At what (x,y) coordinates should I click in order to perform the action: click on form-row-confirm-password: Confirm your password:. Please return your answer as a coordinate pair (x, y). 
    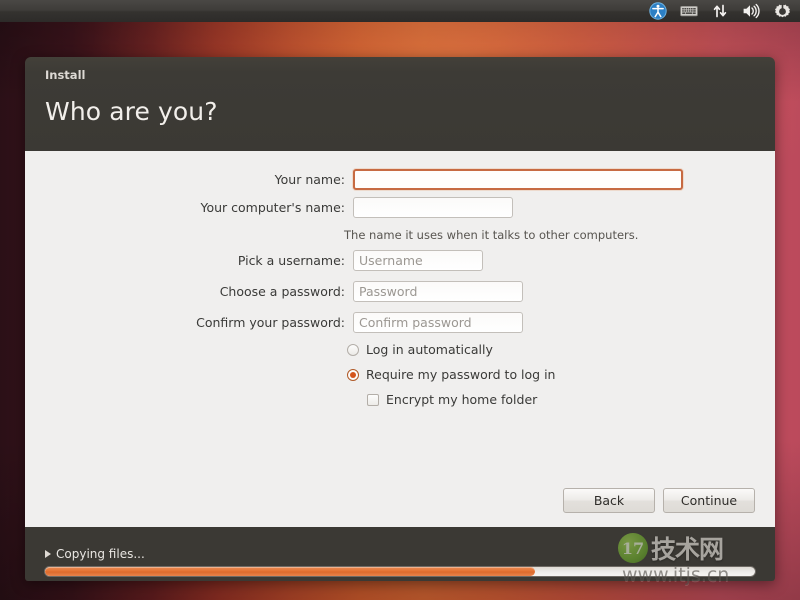
    Looking at the image, I should click on (299, 322).